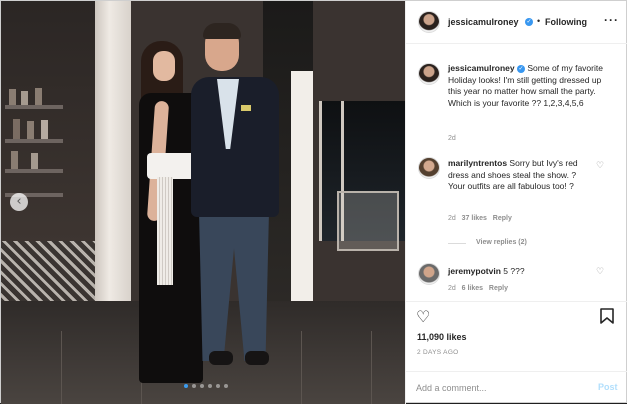 The height and width of the screenshot is (404, 627). I want to click on bar-cart, so click(368, 221).